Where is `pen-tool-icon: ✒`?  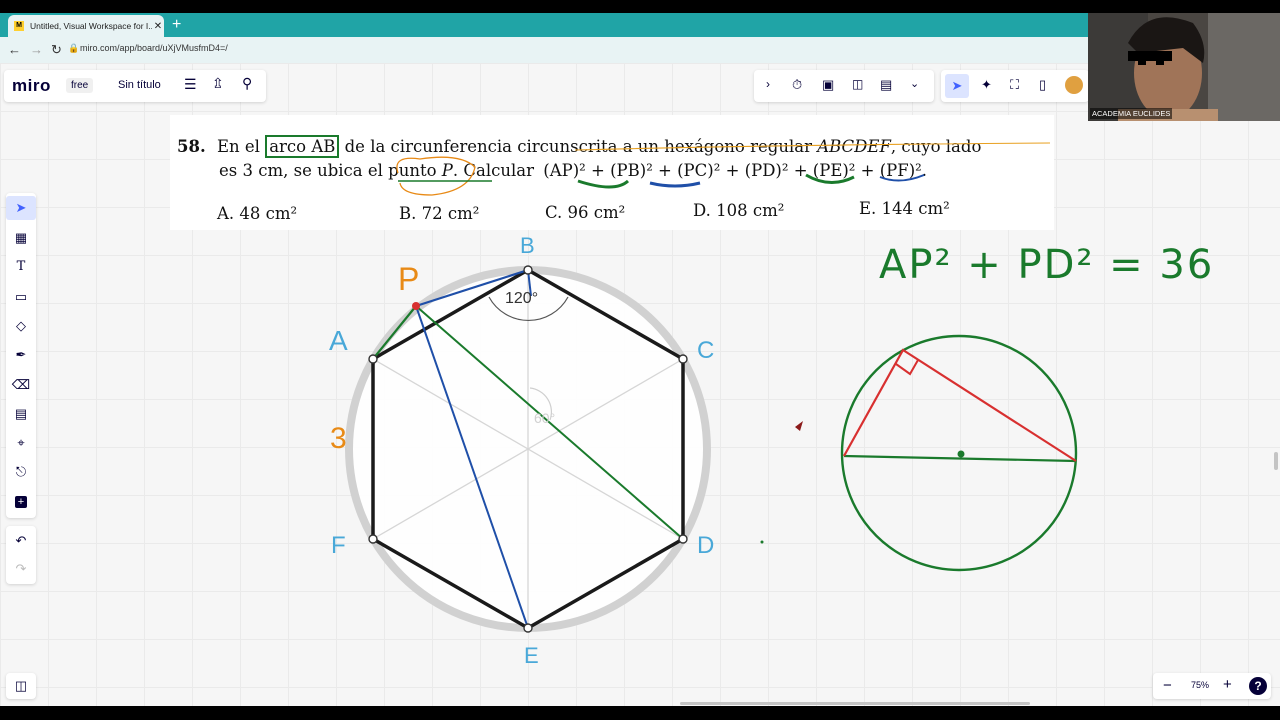 pen-tool-icon: ✒ is located at coordinates (21, 355).